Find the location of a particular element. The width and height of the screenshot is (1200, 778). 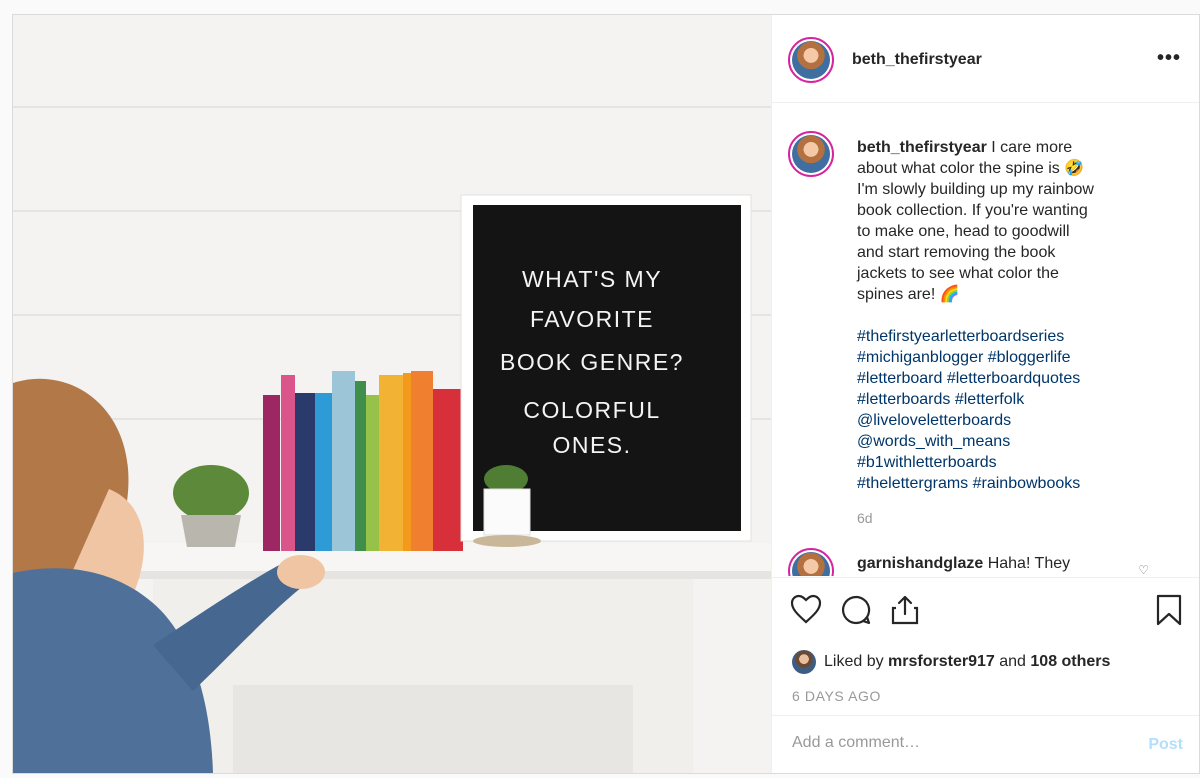

letterboard-line-4: COLORFUL is located at coordinates (591, 410).